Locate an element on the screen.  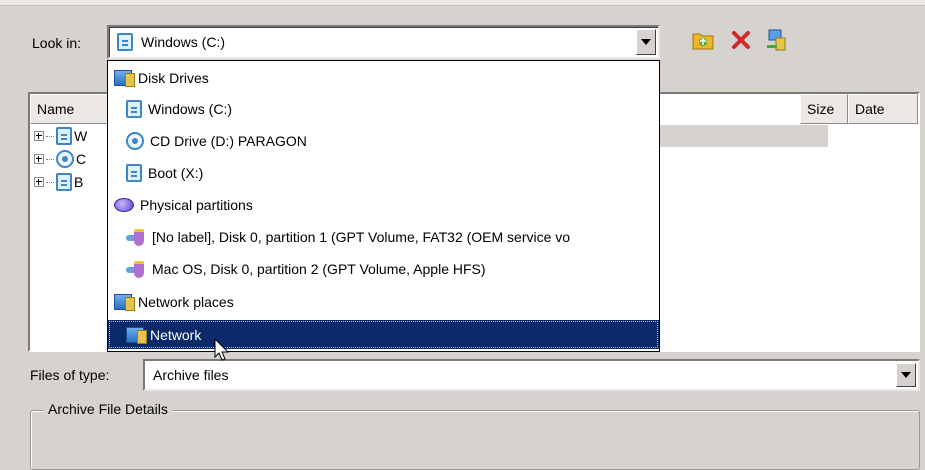
dropdown-item-disk-drives: Disk Drives is located at coordinates (383, 77).